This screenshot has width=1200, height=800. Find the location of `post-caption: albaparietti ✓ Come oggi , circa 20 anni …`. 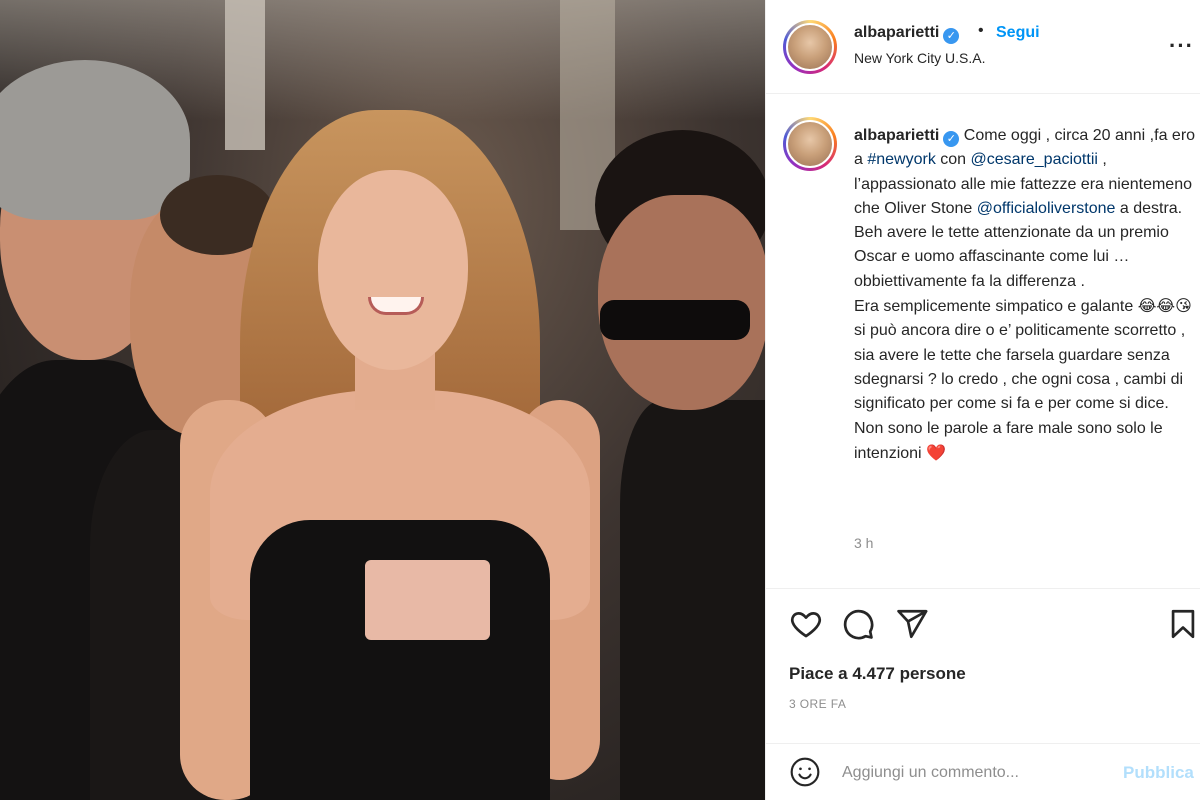

post-caption: albaparietti ✓ Come oggi , circa 20 anni … is located at coordinates (1026, 295).